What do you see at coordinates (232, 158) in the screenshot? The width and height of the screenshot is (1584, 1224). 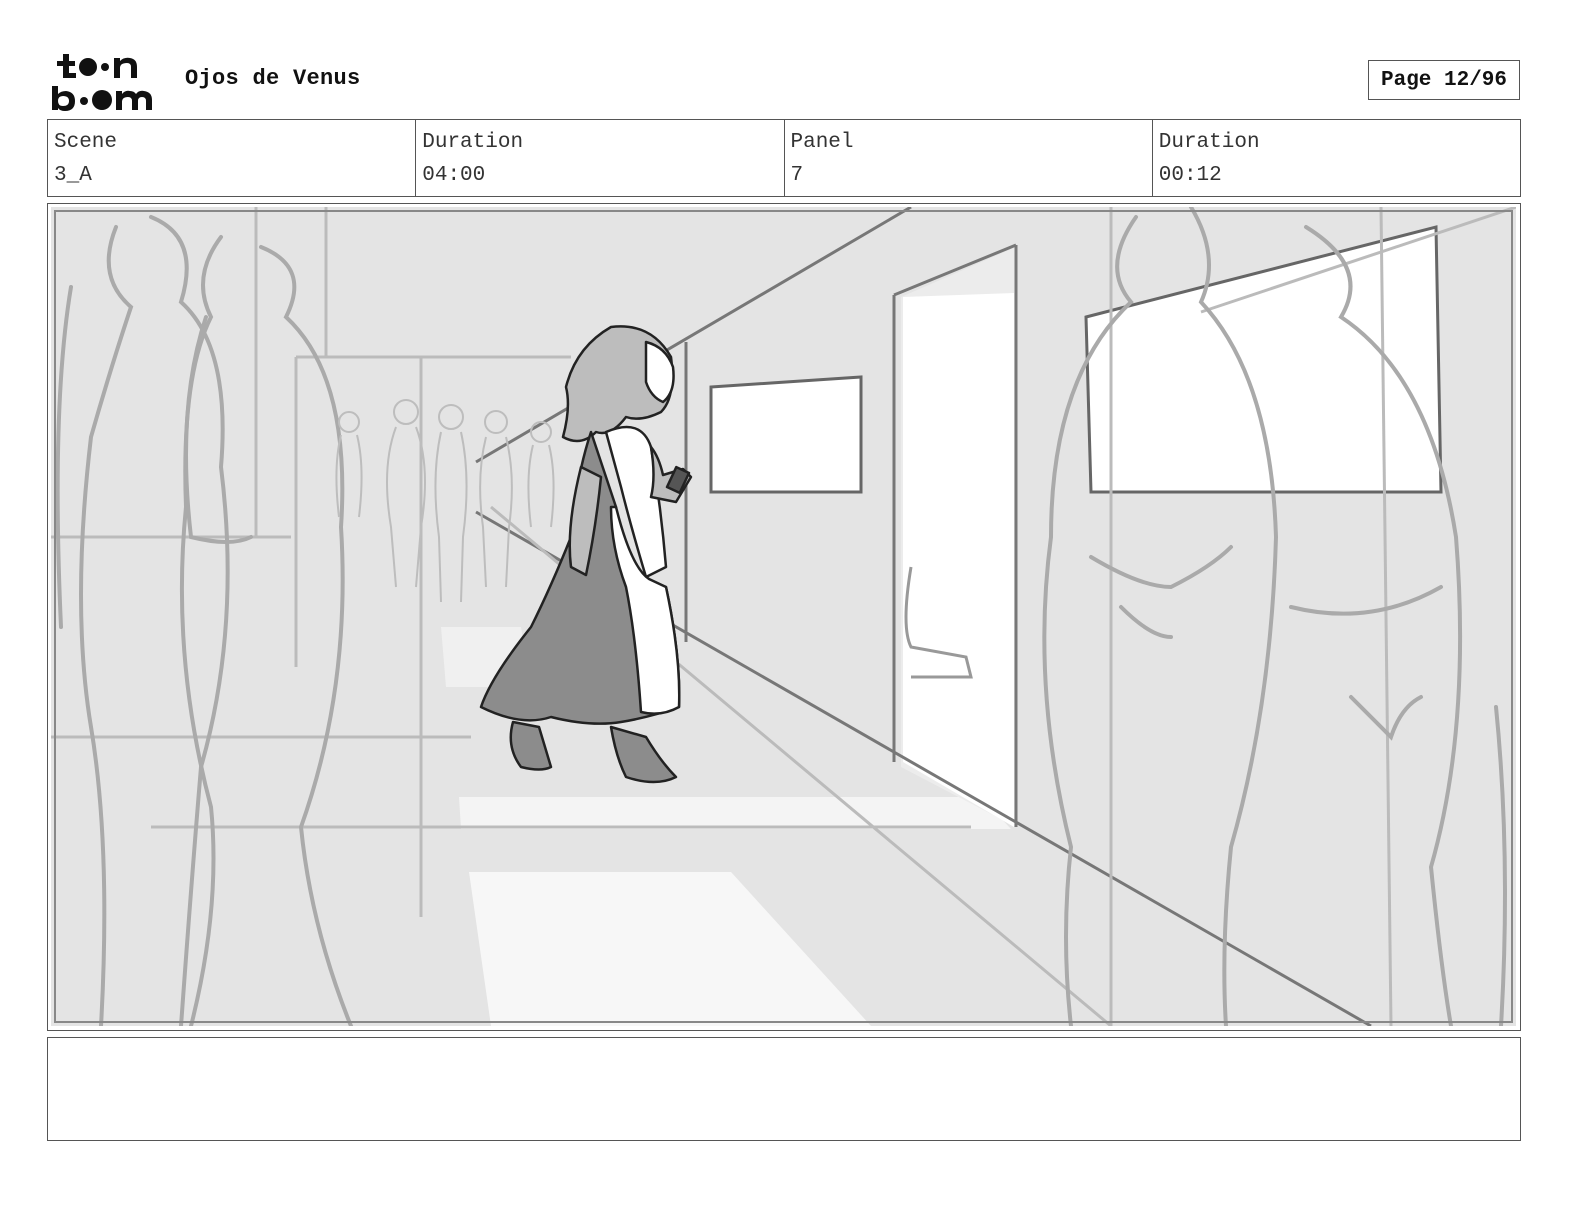 I see `scene-cell: Scene 3_A` at bounding box center [232, 158].